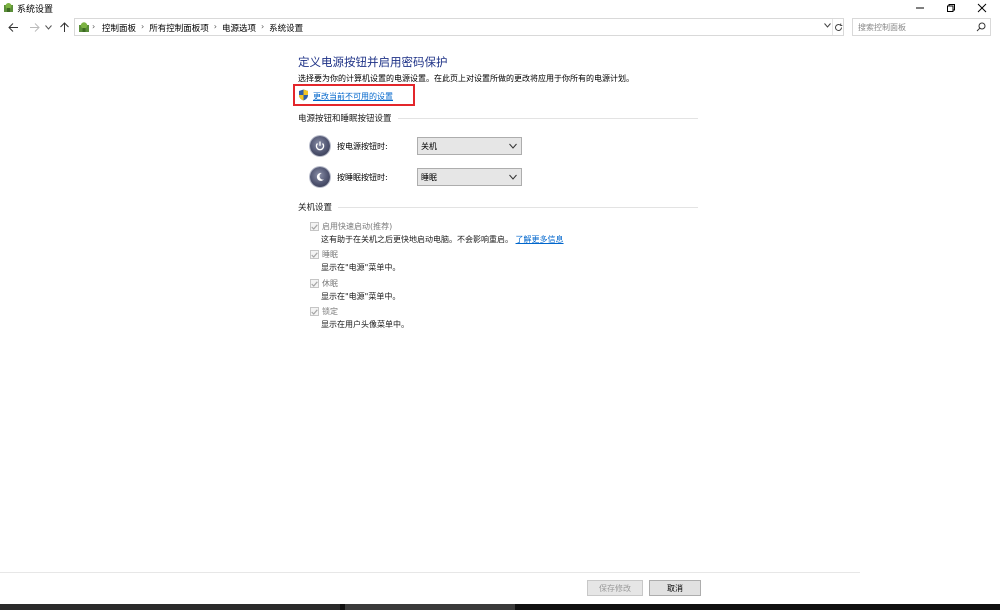 This screenshot has width=1000, height=610. What do you see at coordinates (315, 208) in the screenshot?
I see `section-label: 关机设置` at bounding box center [315, 208].